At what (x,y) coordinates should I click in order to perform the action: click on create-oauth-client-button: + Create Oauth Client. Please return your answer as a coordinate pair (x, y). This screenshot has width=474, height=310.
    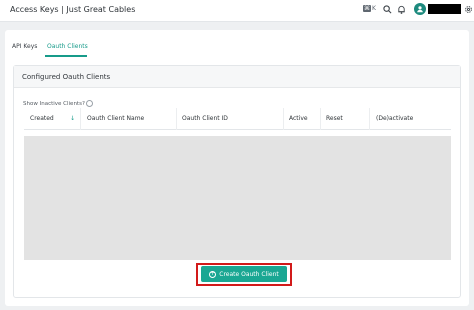
    Looking at the image, I should click on (244, 274).